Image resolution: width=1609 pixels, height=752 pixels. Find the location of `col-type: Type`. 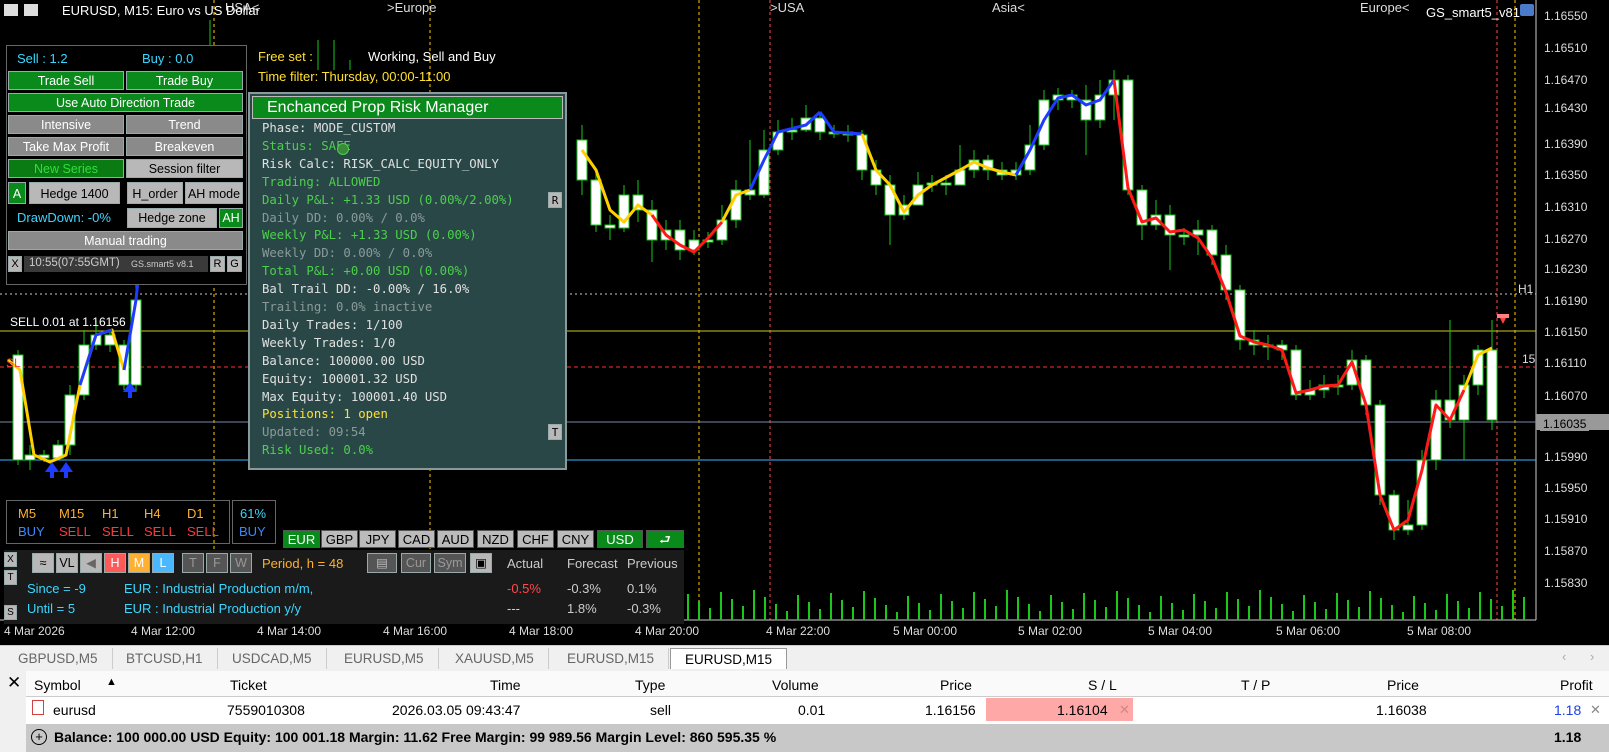

col-type: Type is located at coordinates (650, 685).